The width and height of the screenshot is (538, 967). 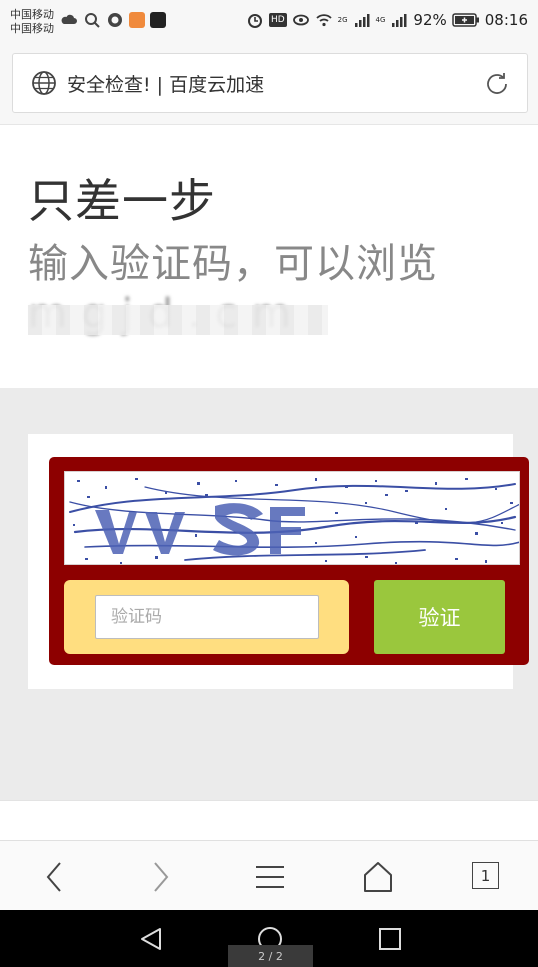 What do you see at coordinates (342, 20) in the screenshot?
I see `signal-2g-label: 2G` at bounding box center [342, 20].